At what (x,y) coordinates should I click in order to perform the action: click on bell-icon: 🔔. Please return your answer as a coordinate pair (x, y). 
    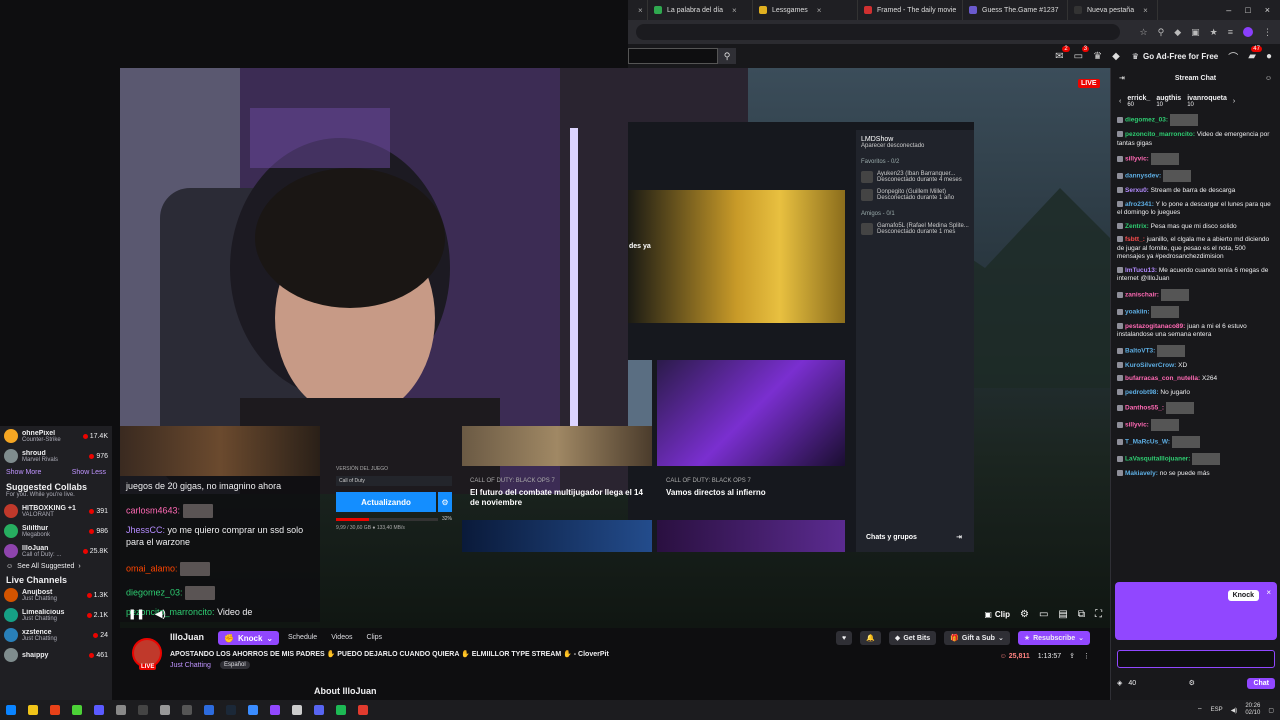
    Looking at the image, I should click on (870, 638).